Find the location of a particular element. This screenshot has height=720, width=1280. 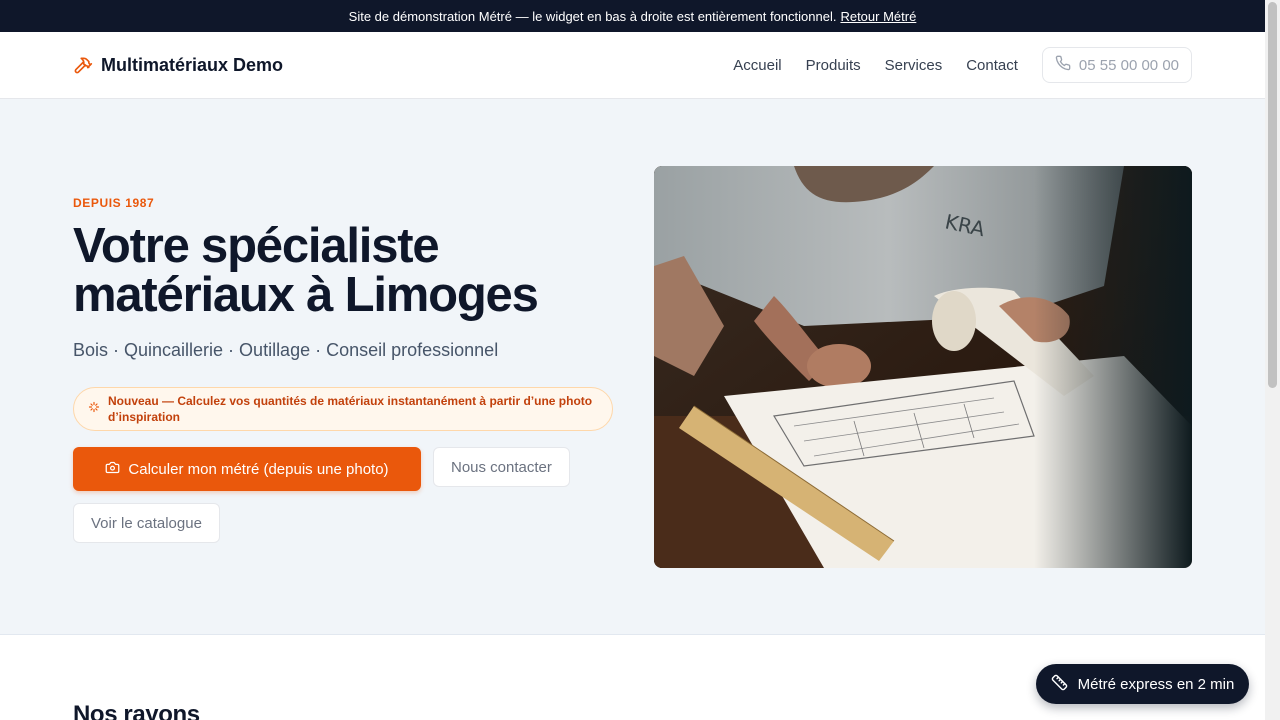

nav-contact: Contact is located at coordinates (992, 65).